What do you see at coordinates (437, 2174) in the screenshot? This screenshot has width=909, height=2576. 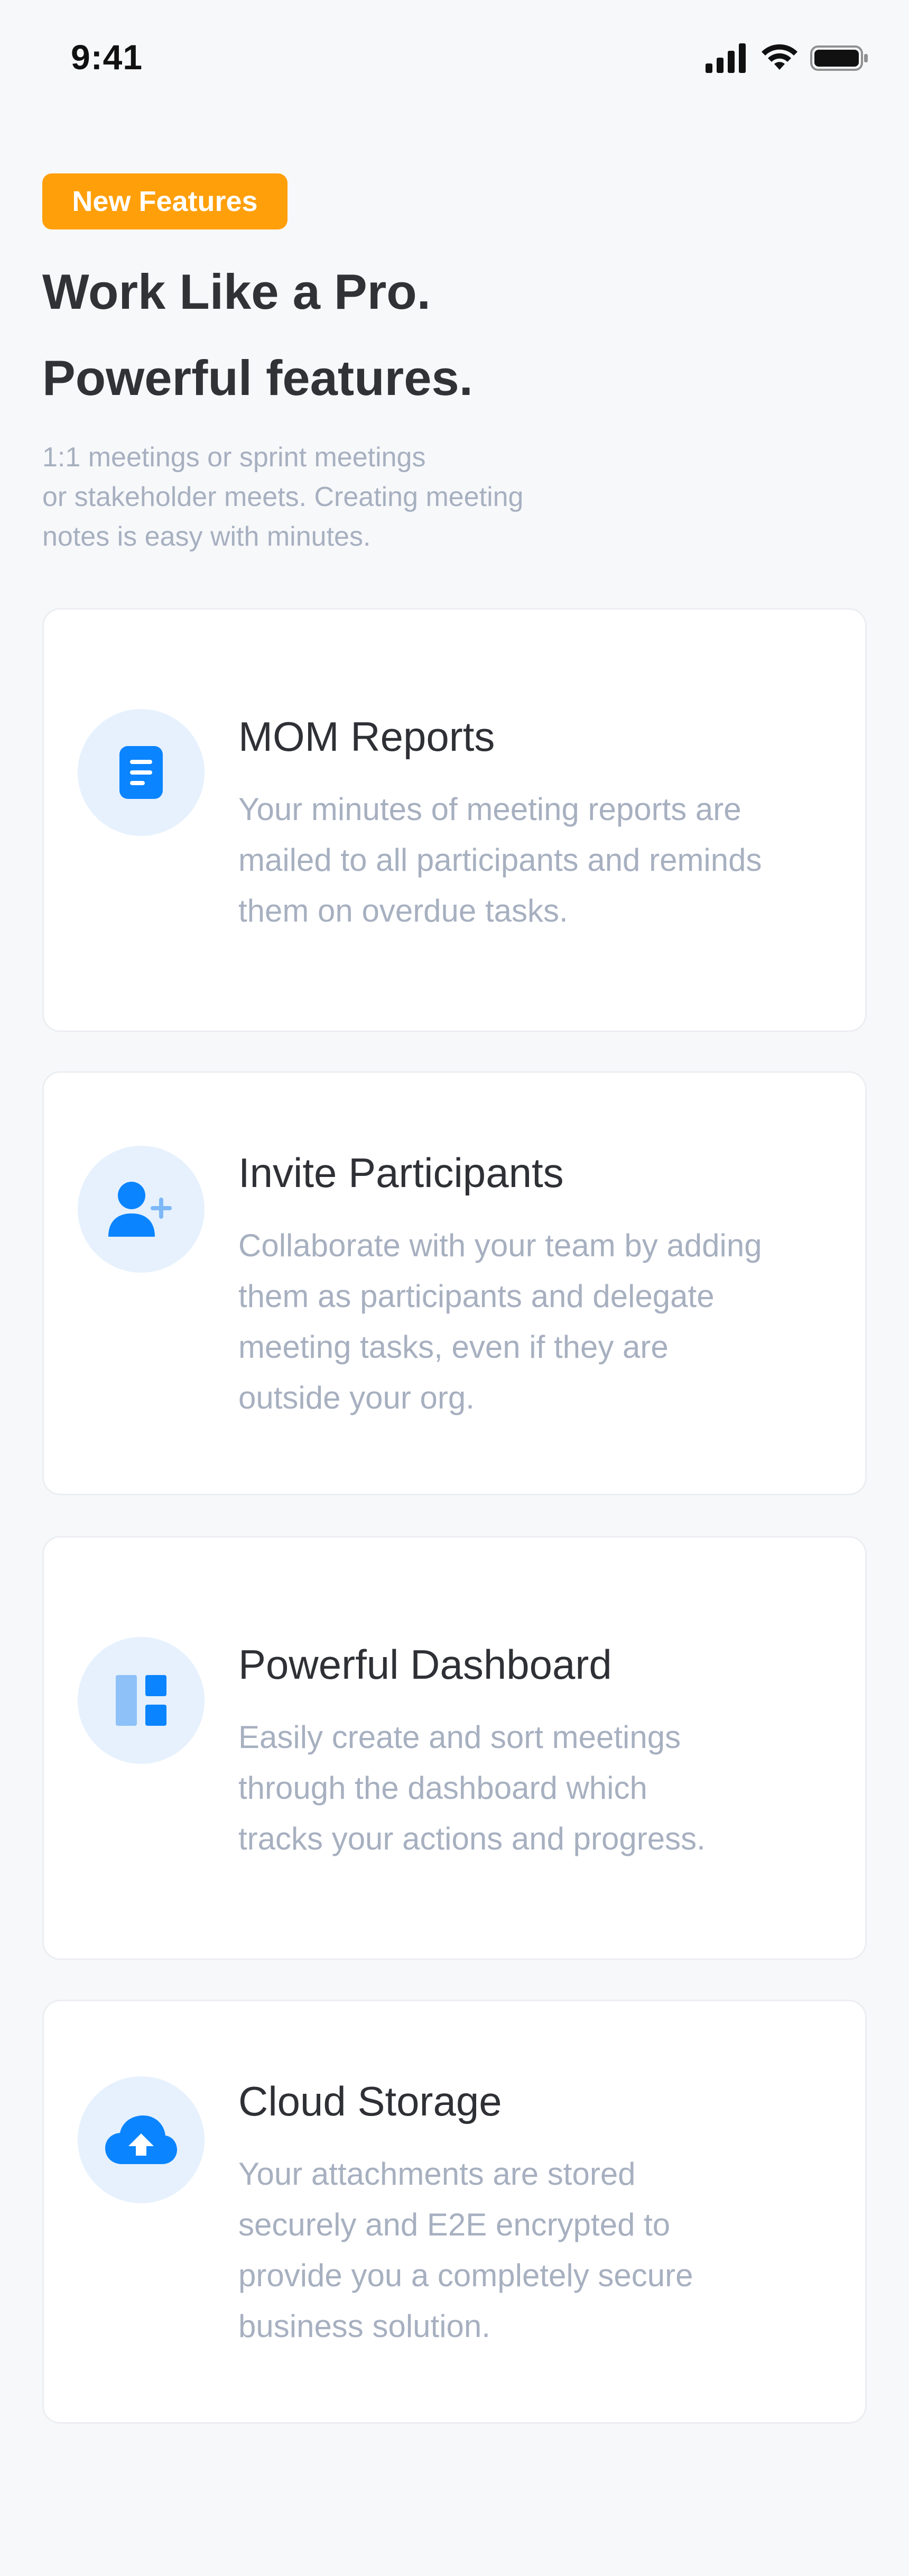 I see `description-line: Your attachments are stored` at bounding box center [437, 2174].